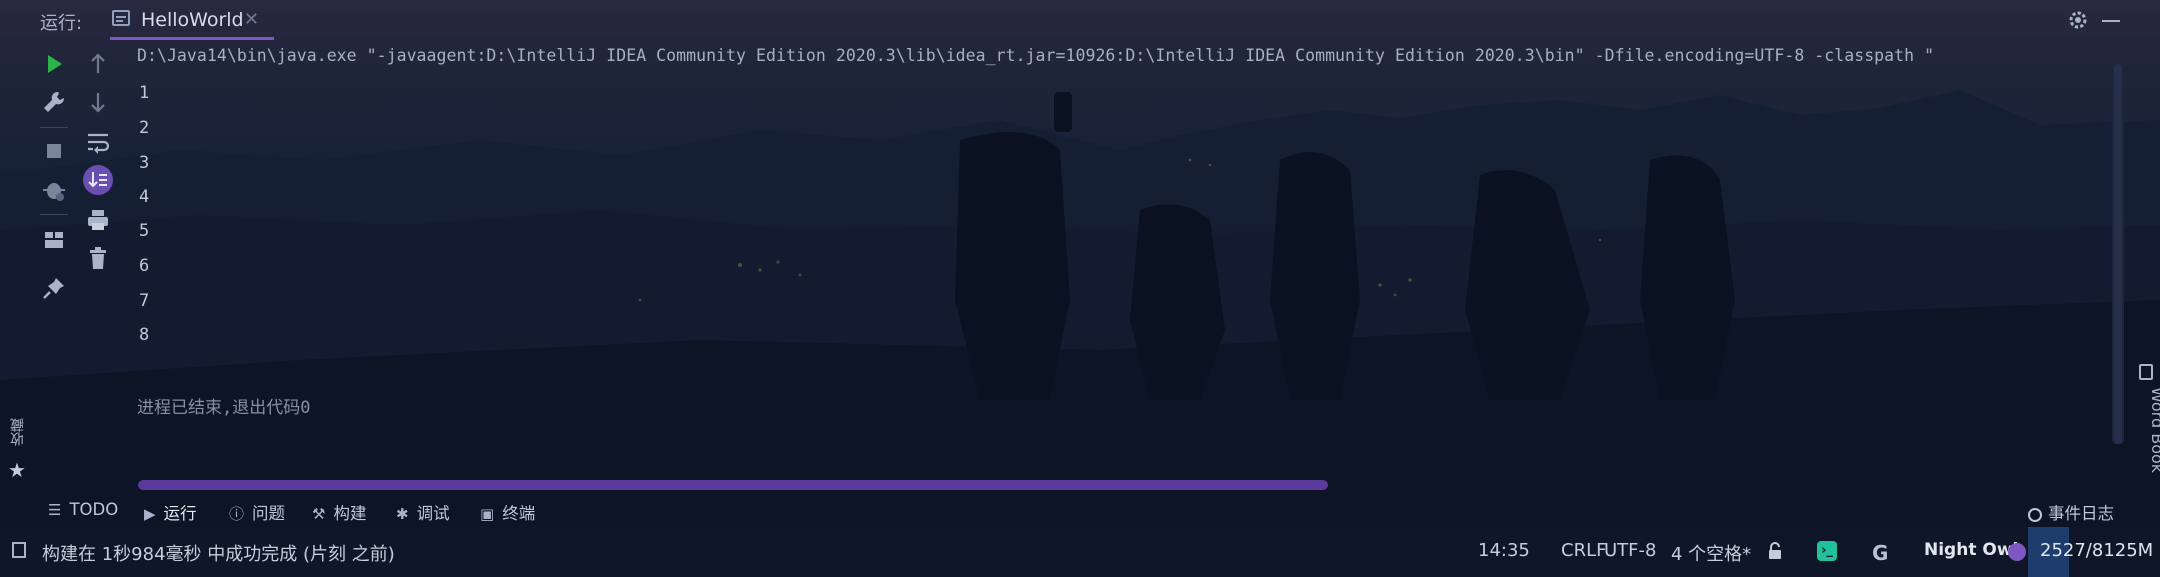 This screenshot has width=2160, height=577. I want to click on run-tool-window-header: 运行: HelloWorld ✕, so click(1080, 20).